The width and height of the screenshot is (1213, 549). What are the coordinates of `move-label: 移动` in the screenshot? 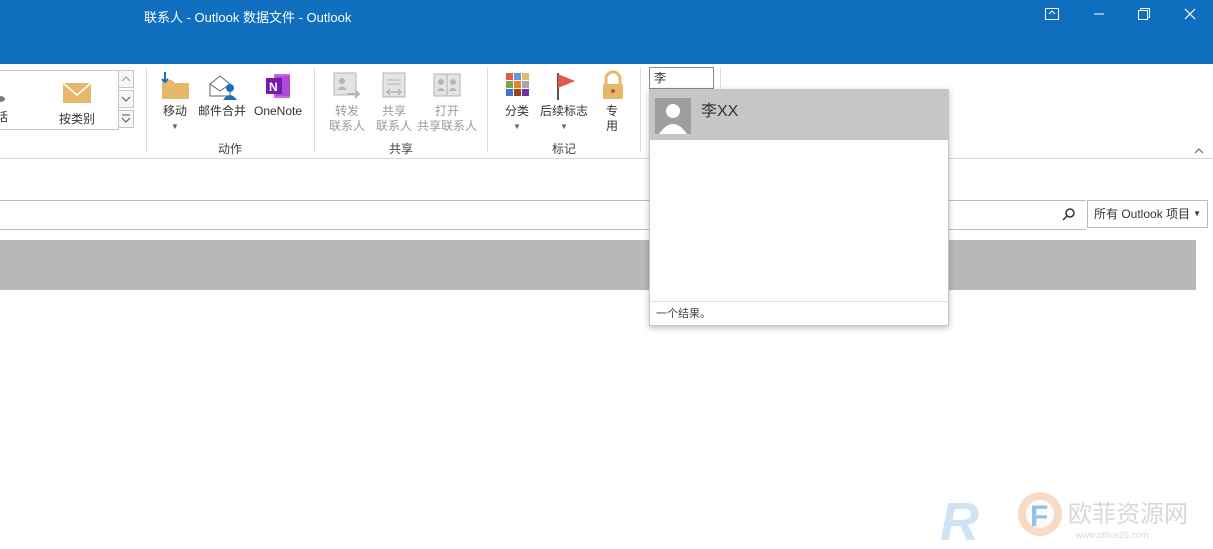 It's located at (174, 111).